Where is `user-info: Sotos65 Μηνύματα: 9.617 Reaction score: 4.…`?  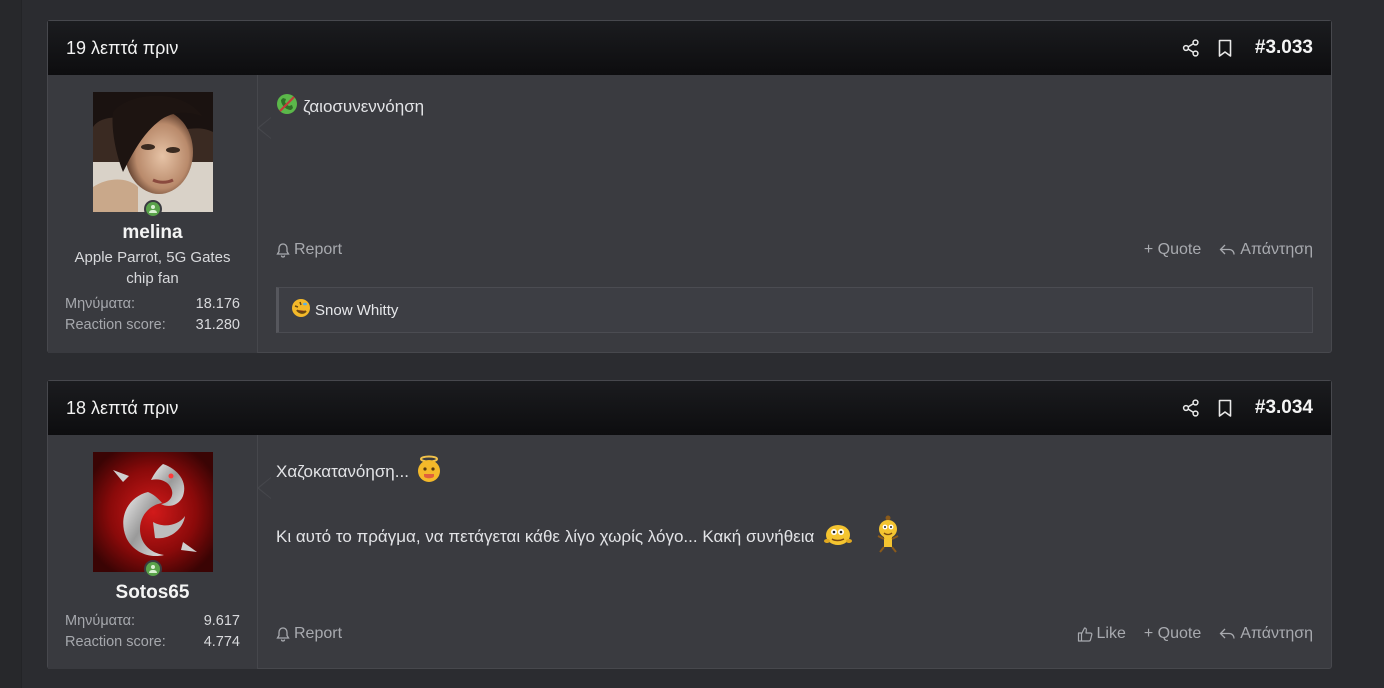
user-info: Sotos65 Μηνύματα: 9.617 Reaction score: 4.… is located at coordinates (159, 552).